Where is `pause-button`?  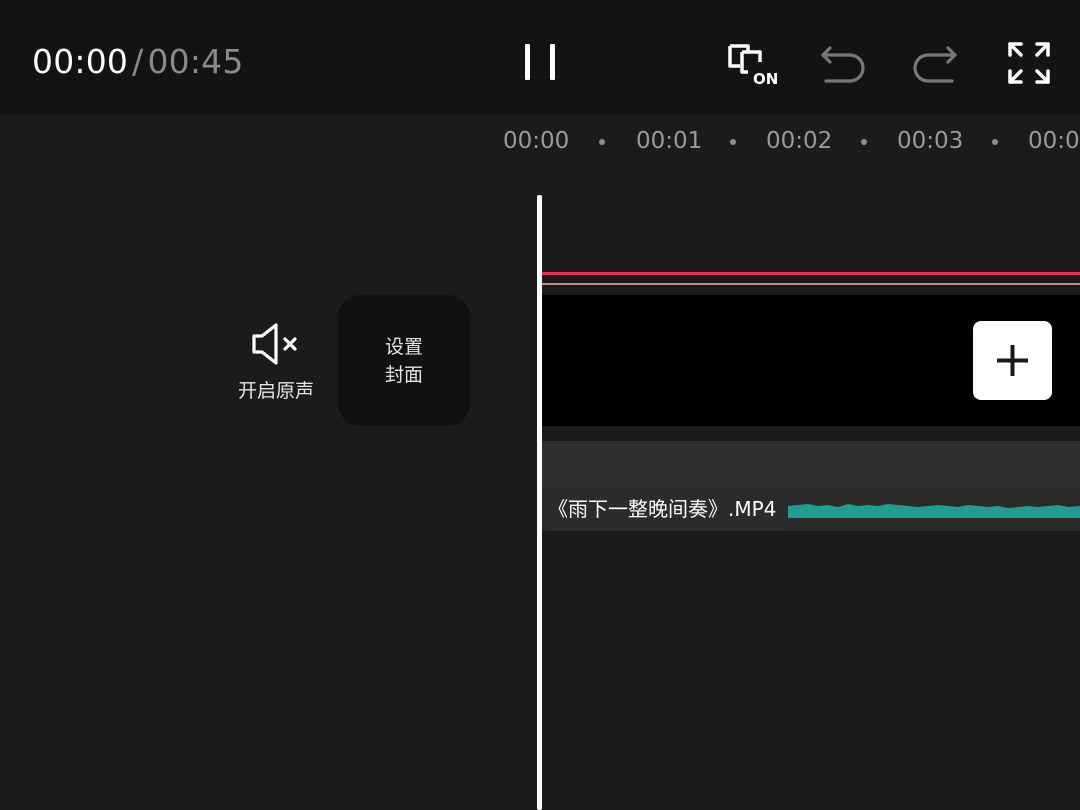 pause-button is located at coordinates (540, 62).